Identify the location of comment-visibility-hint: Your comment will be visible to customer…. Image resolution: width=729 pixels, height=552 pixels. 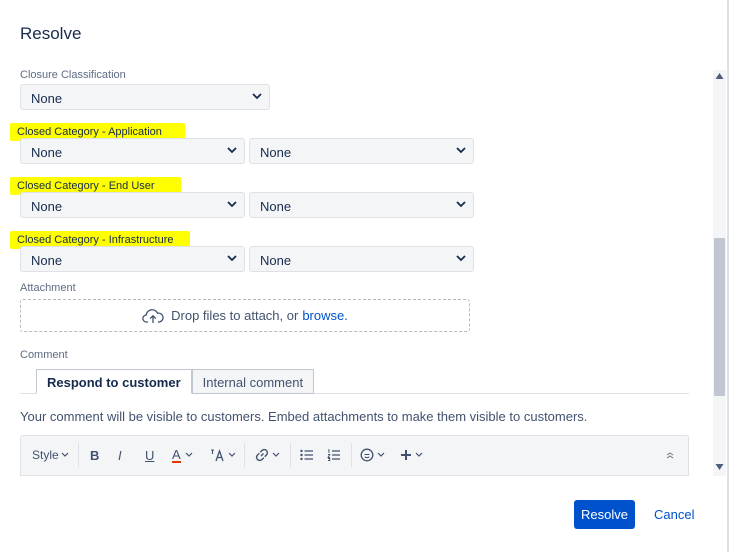
(304, 416).